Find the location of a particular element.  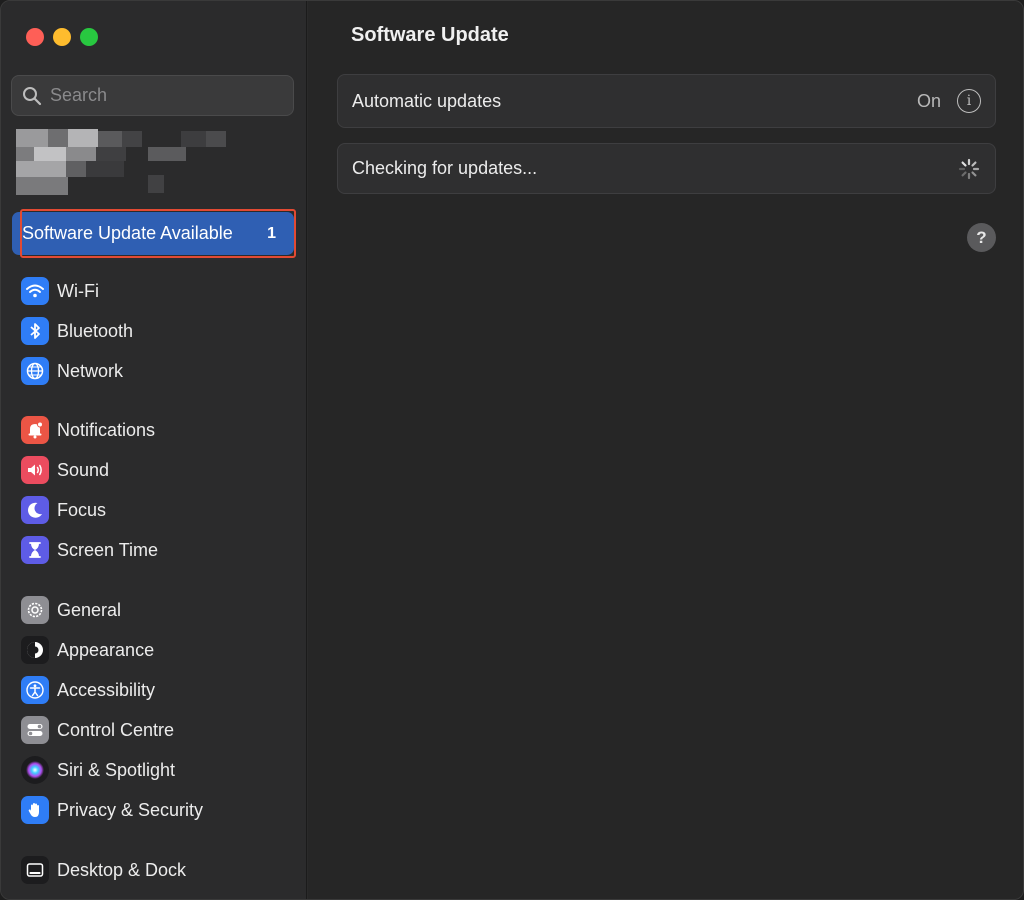

sidebar-item-desktop-dock: Desktop & Dock is located at coordinates (154, 870).